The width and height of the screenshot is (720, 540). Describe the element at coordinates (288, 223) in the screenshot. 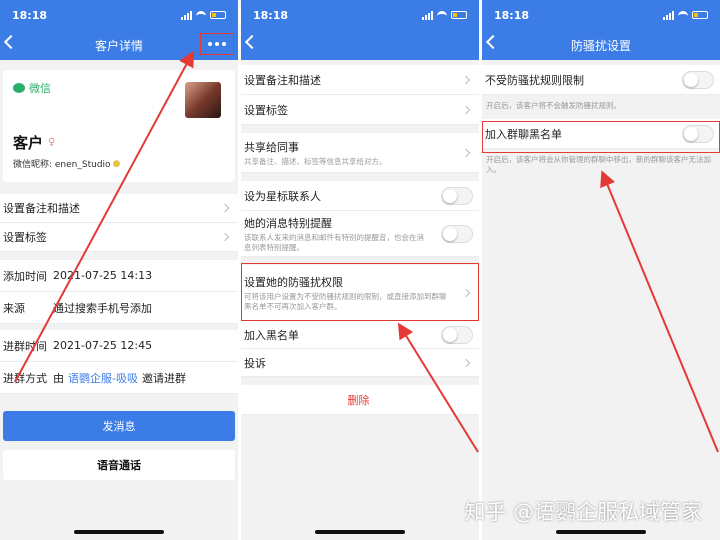

I see `row-label: 她的消息特别提醒` at that location.